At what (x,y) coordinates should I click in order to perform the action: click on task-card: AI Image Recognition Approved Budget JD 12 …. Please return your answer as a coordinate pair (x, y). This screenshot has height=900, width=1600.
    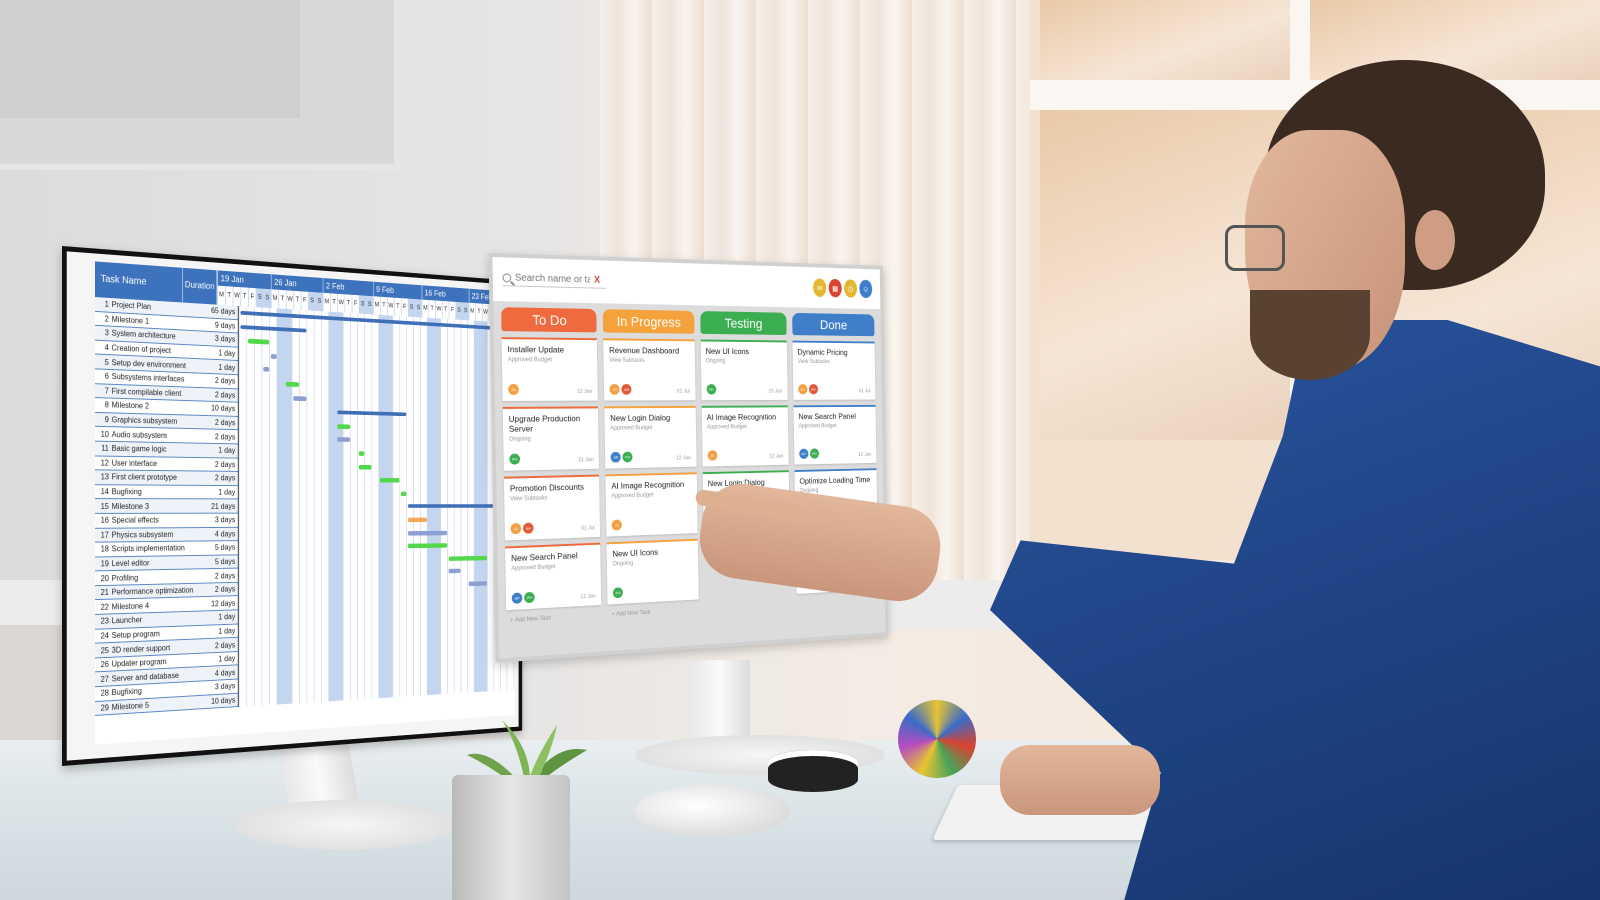
    Looking at the image, I should click on (745, 436).